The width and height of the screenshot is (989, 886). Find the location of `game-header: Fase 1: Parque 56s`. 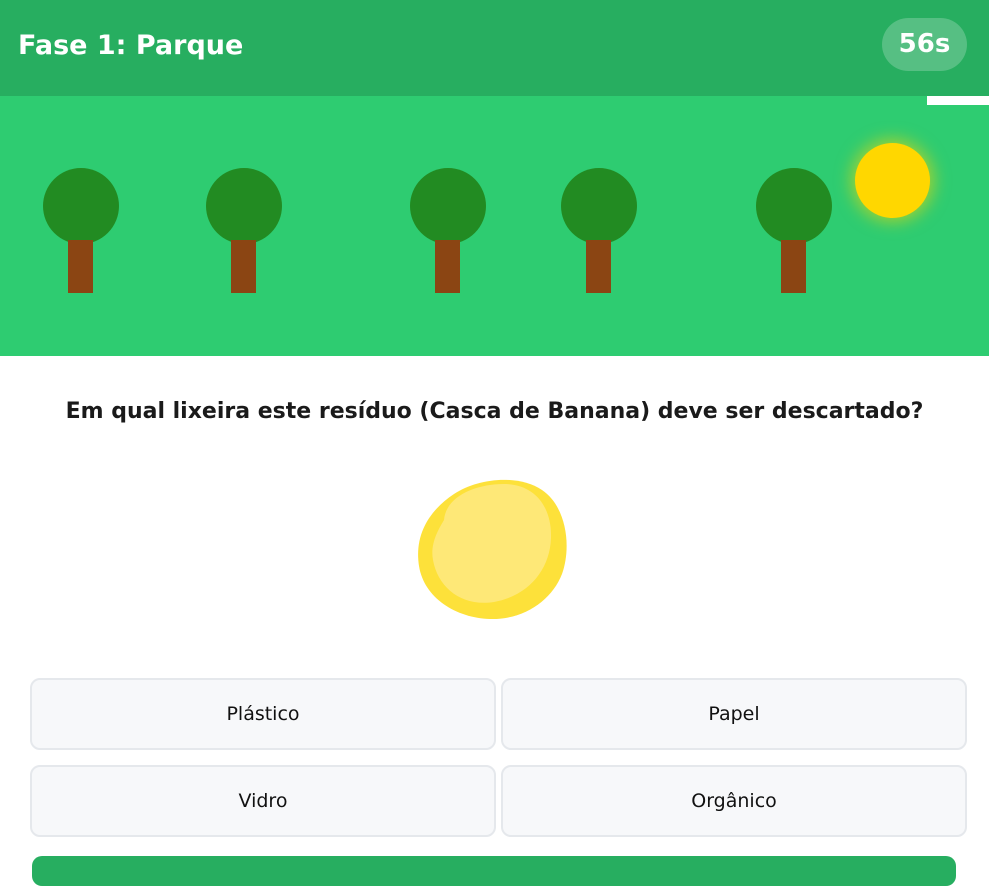

game-header: Fase 1: Parque 56s is located at coordinates (494, 48).